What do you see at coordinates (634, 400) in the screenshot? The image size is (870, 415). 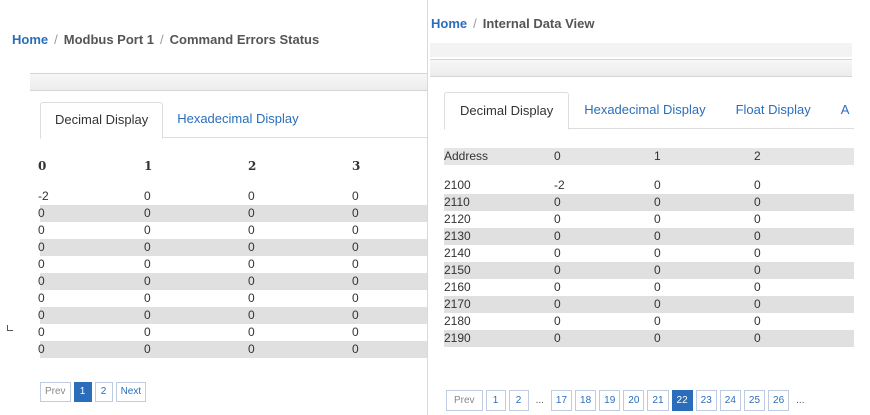 I see `page-20-button: 20` at bounding box center [634, 400].